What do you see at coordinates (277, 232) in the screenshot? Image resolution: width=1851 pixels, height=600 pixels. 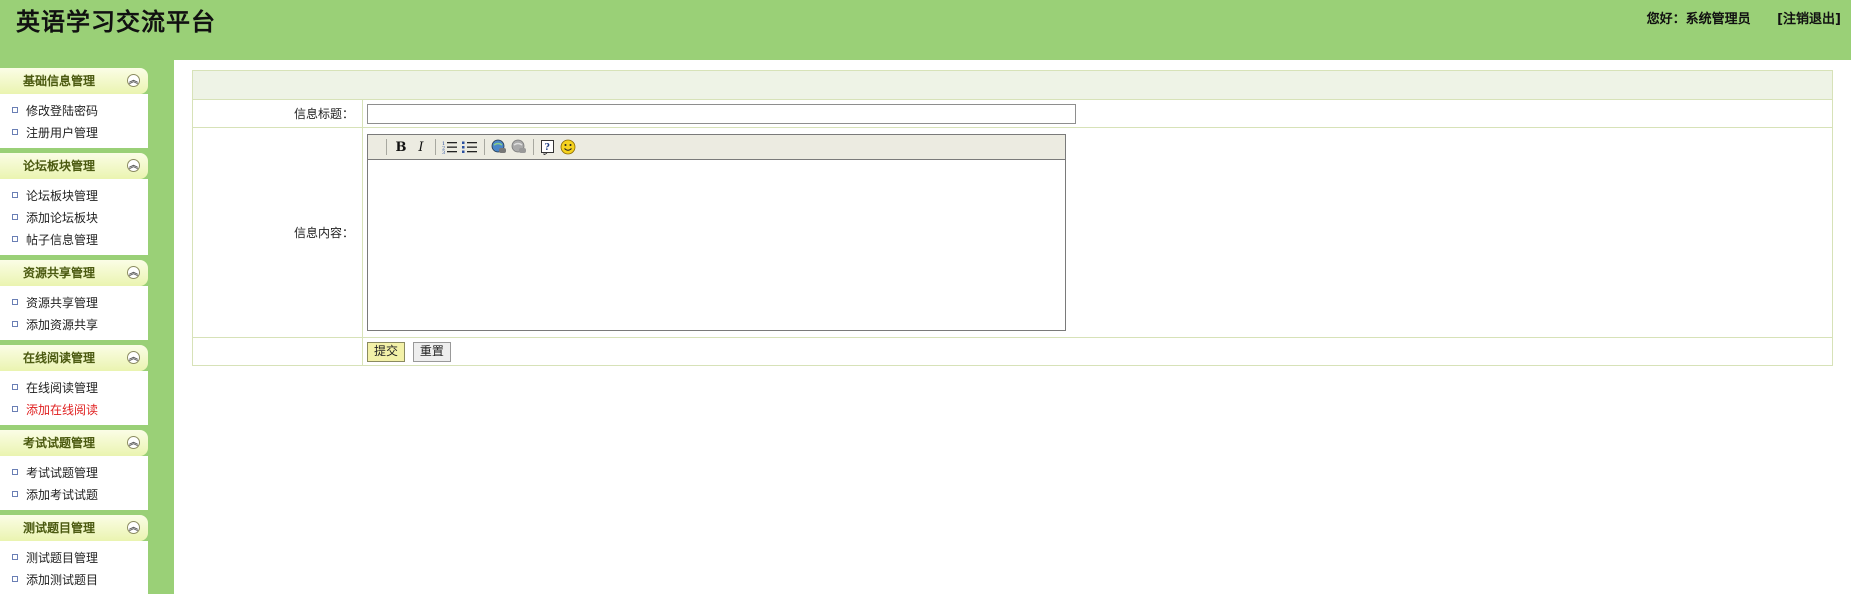 I see `content-label: 信息内容：` at bounding box center [277, 232].